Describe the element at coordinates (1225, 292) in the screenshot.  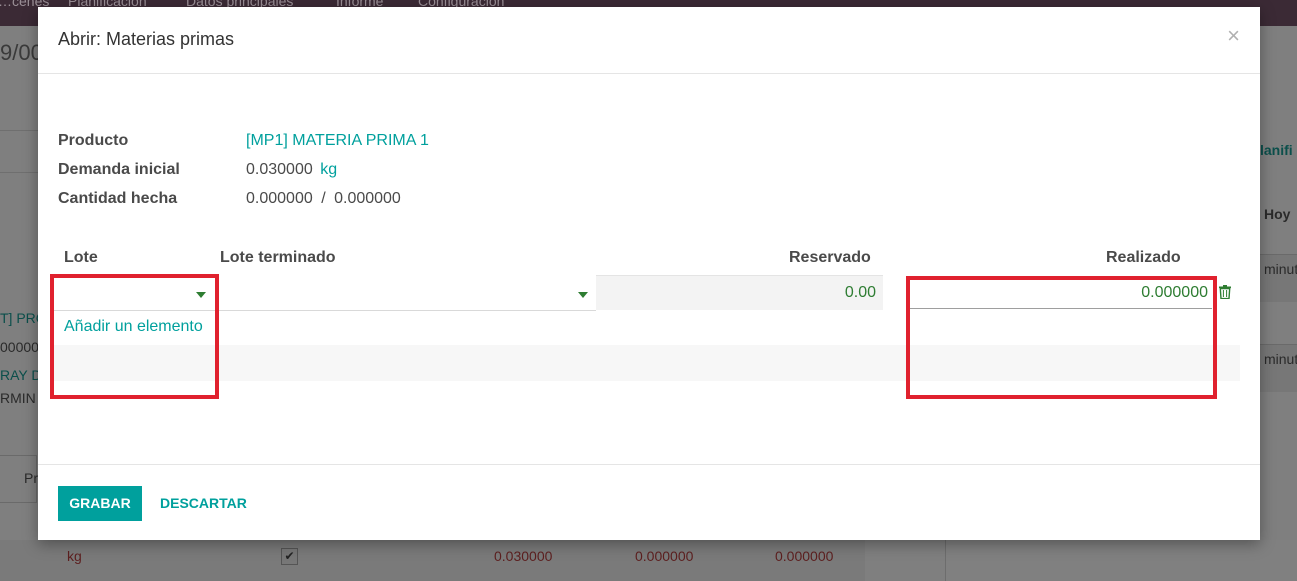
I see `trash-icon` at that location.